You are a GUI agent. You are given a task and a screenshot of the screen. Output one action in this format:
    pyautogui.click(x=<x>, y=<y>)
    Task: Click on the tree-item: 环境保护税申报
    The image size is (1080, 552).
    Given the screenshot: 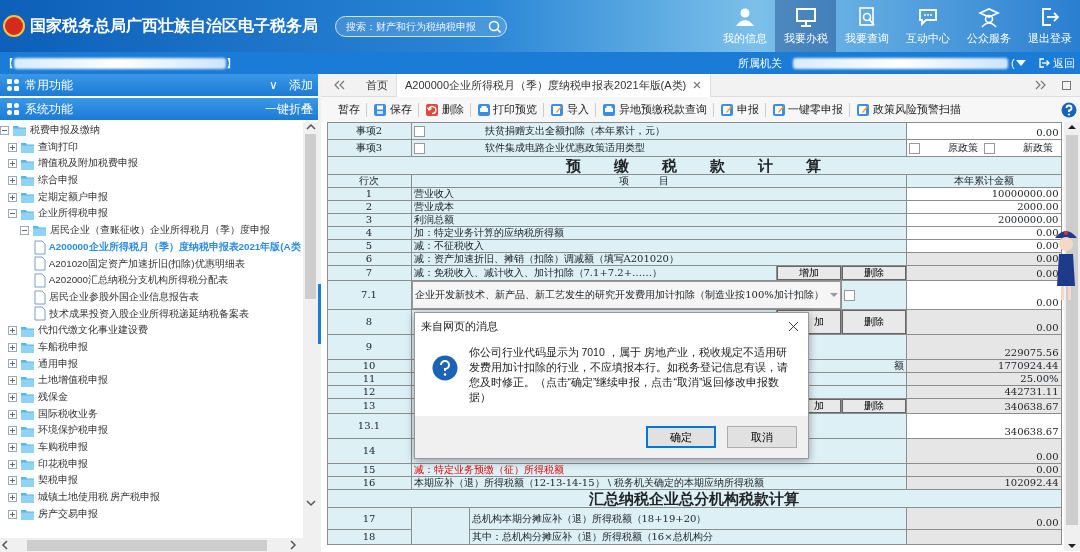 What is the action you would take?
    pyautogui.click(x=151, y=431)
    